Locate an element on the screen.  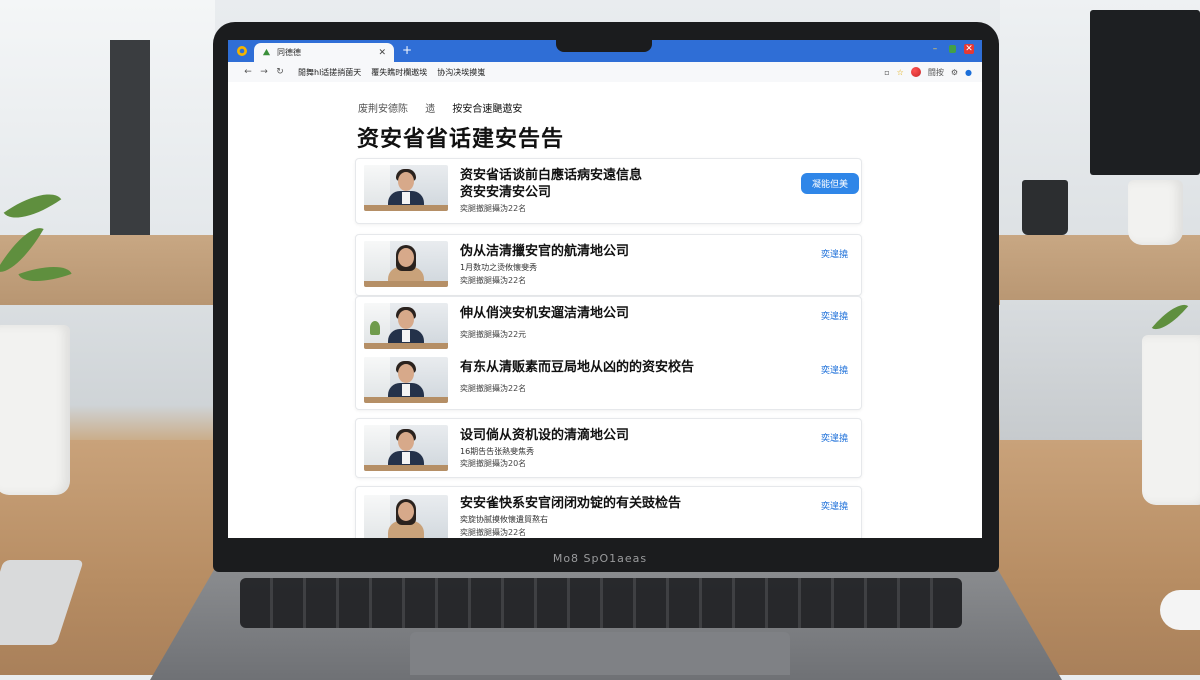
reload-icon: ↻ is located at coordinates (280, 72).